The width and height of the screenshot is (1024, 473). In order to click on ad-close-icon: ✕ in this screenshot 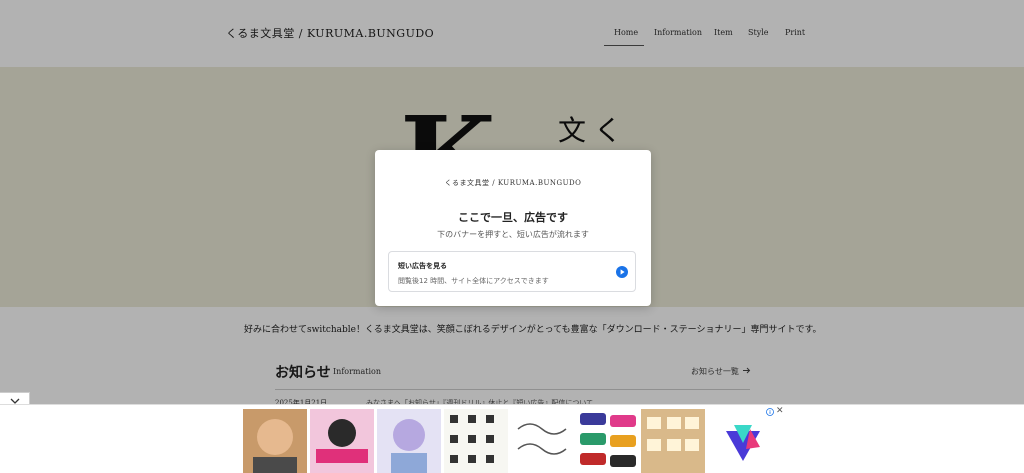, I will do `click(780, 411)`.